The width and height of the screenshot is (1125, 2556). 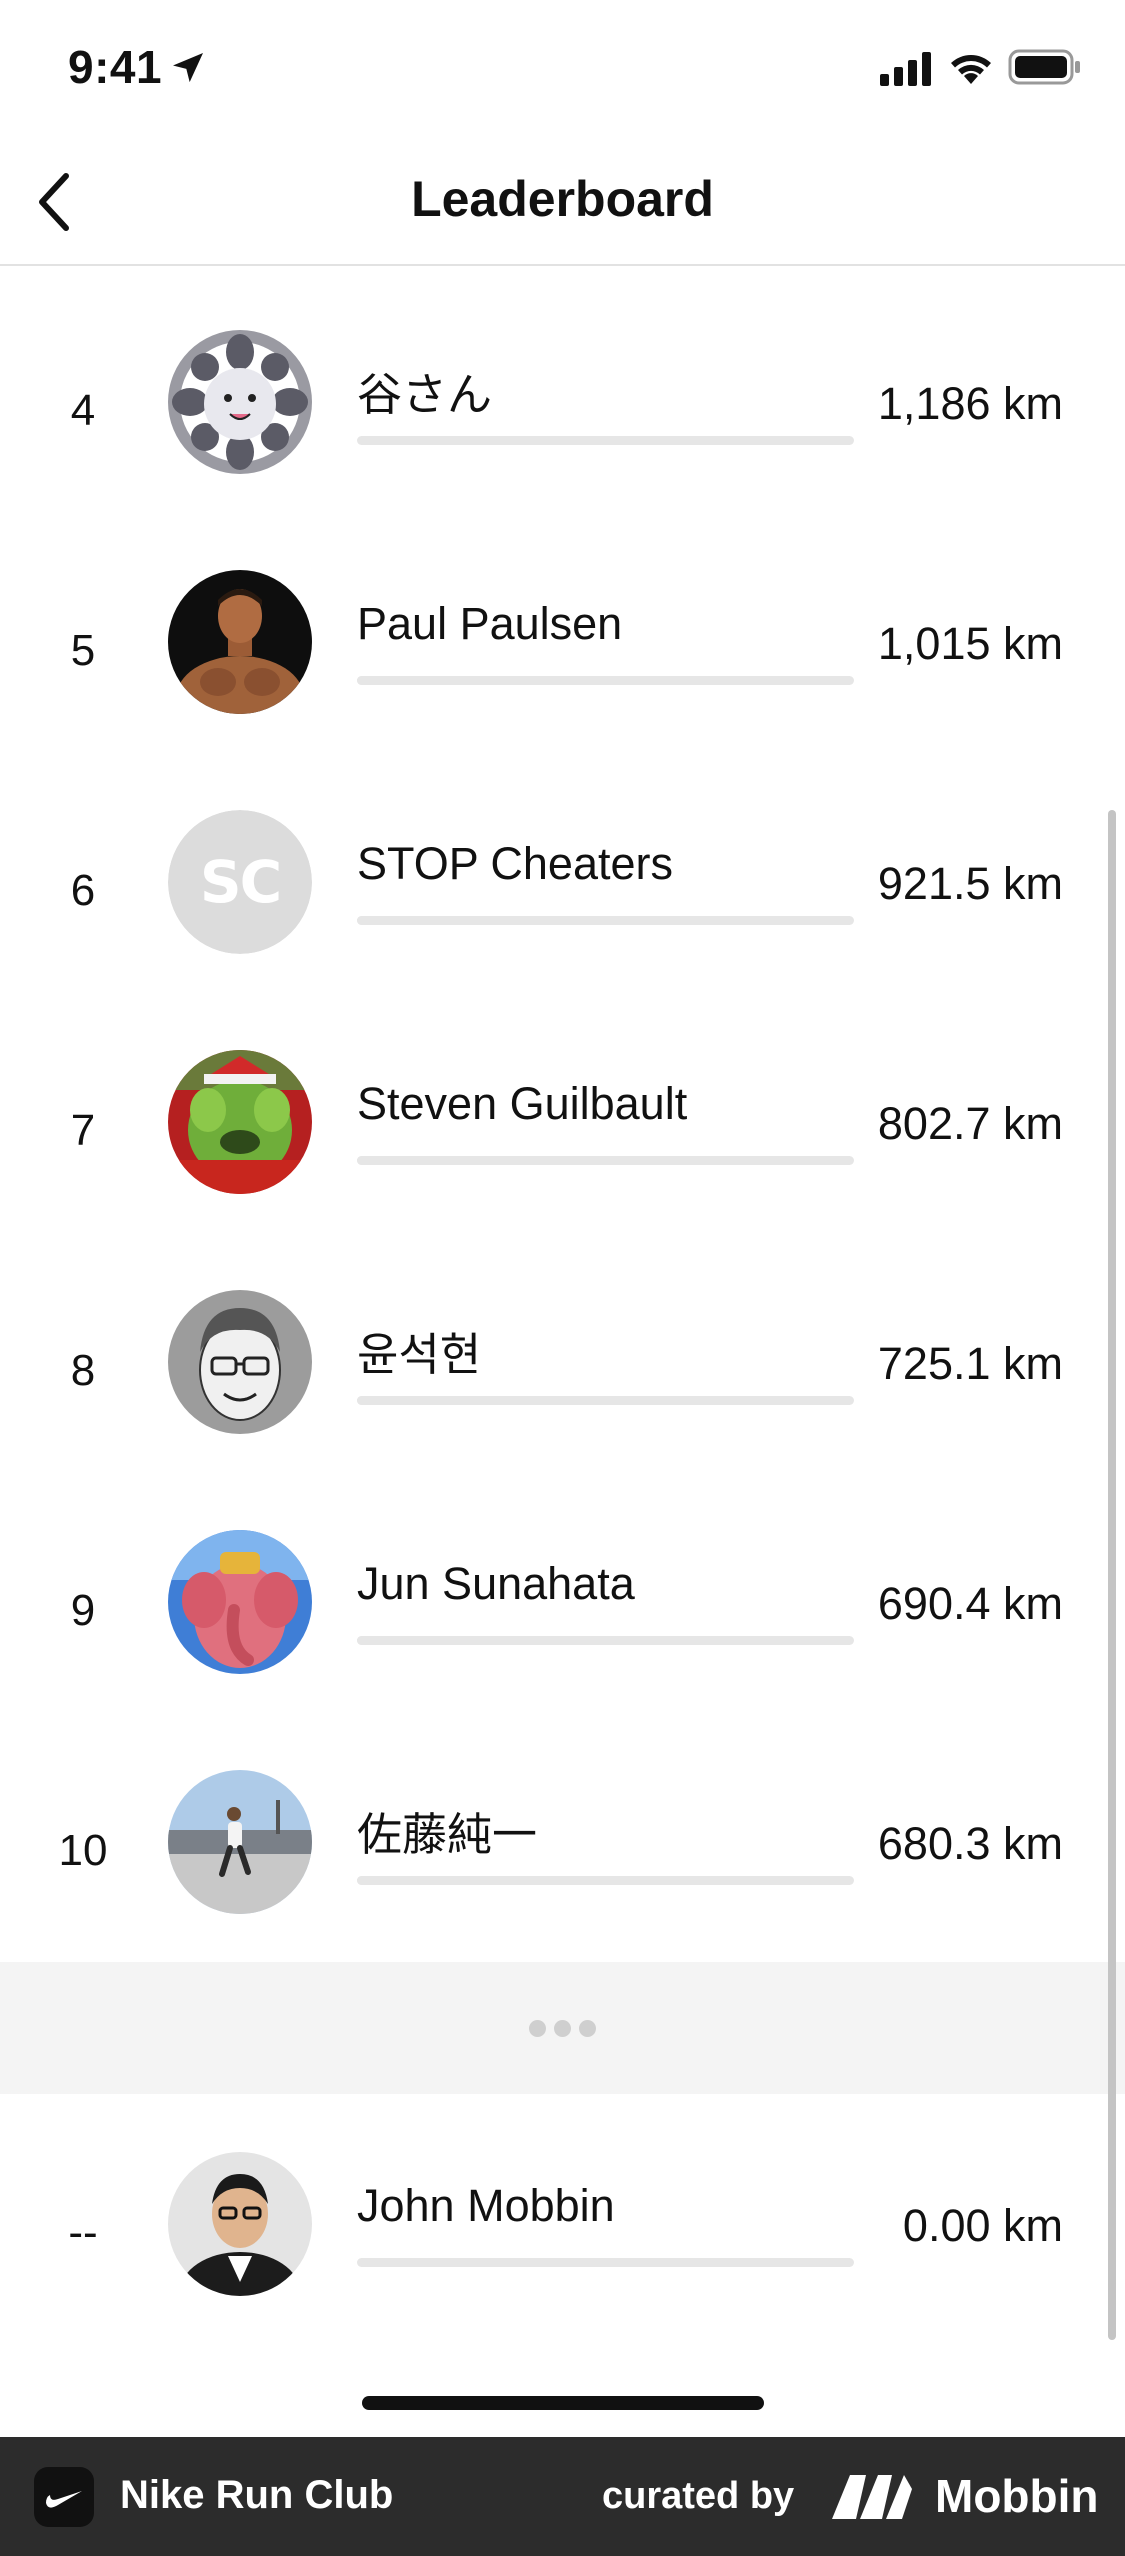 What do you see at coordinates (562, 199) in the screenshot?
I see `page-title: Leaderboard` at bounding box center [562, 199].